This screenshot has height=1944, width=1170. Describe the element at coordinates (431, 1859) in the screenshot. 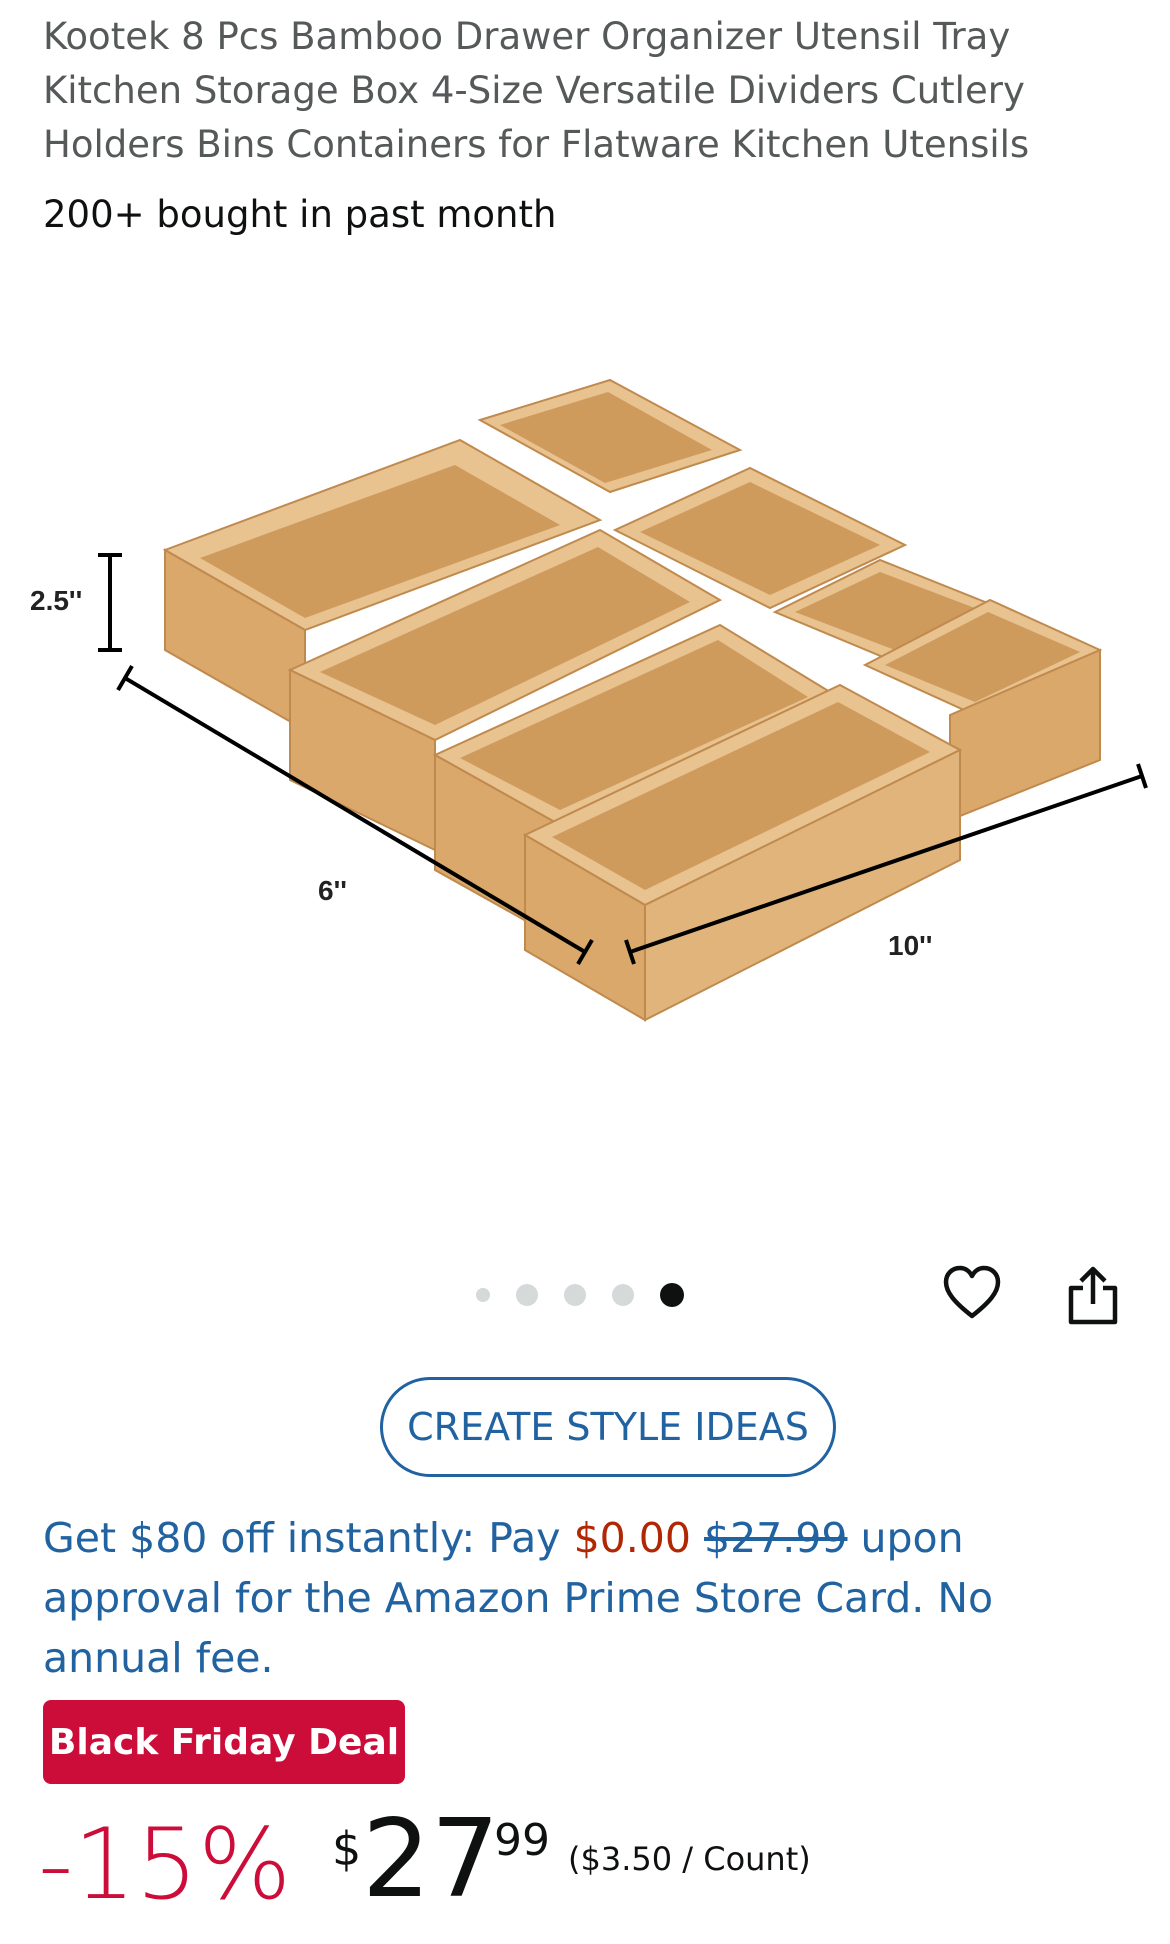

I see `price-whole: 27` at that location.